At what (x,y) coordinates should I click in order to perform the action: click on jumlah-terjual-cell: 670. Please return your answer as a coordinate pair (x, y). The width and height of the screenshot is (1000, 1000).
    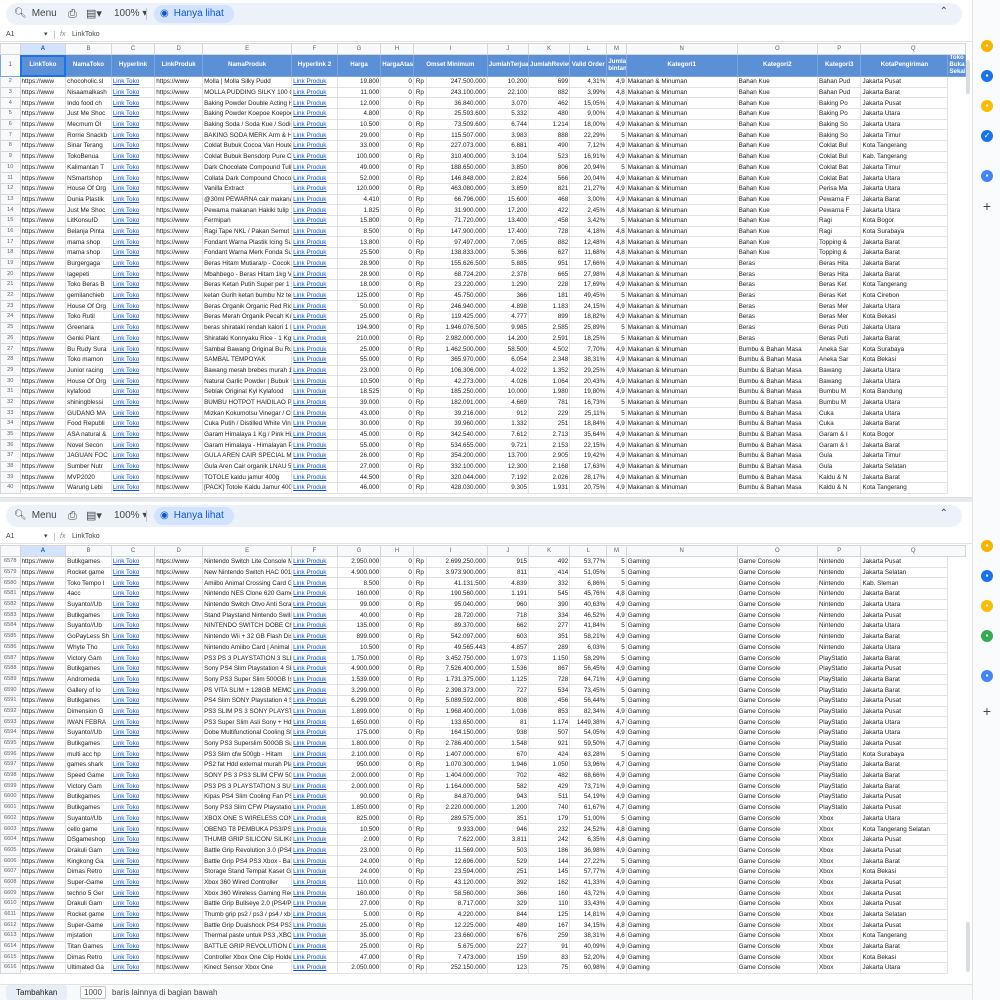
    Looking at the image, I should click on (508, 754).